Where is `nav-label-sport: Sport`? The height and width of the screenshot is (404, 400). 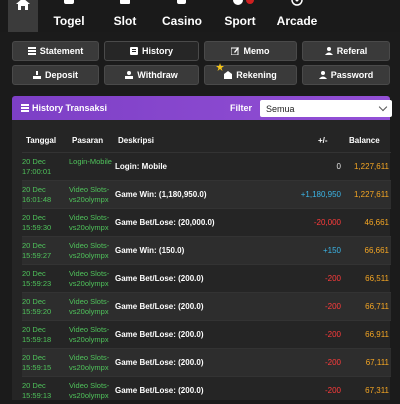
nav-label-sport: Sport is located at coordinates (240, 21).